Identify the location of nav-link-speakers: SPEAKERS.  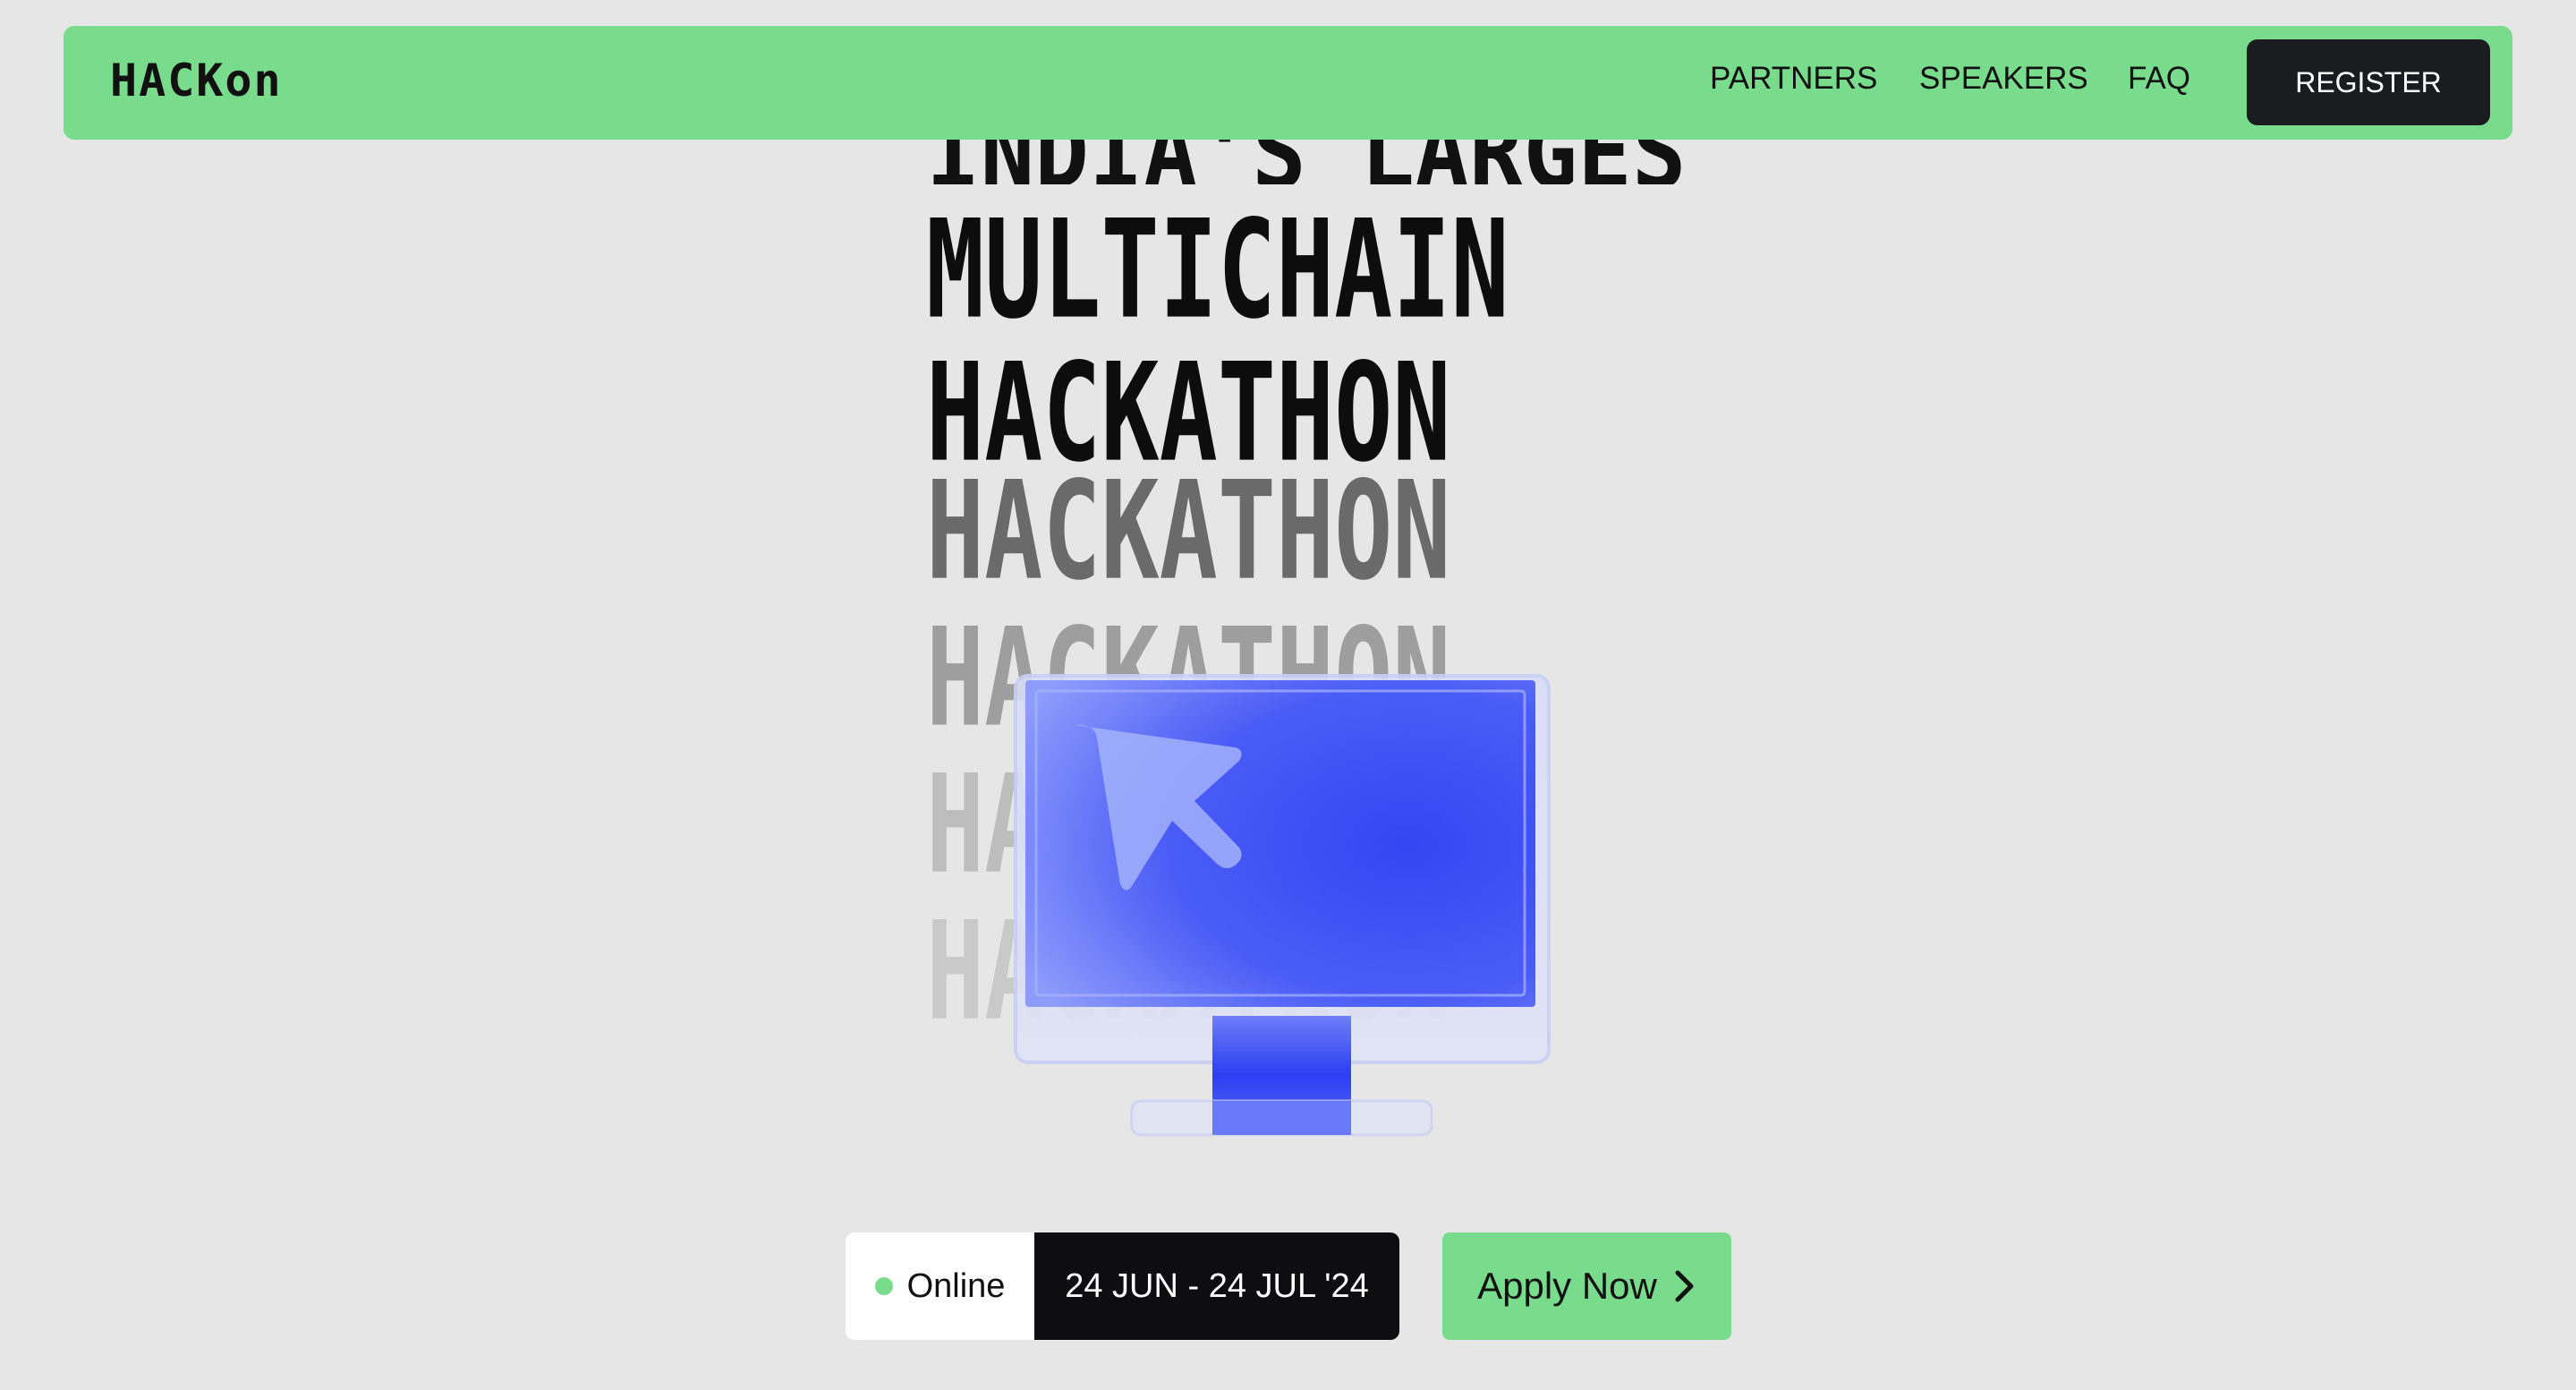
(2003, 78).